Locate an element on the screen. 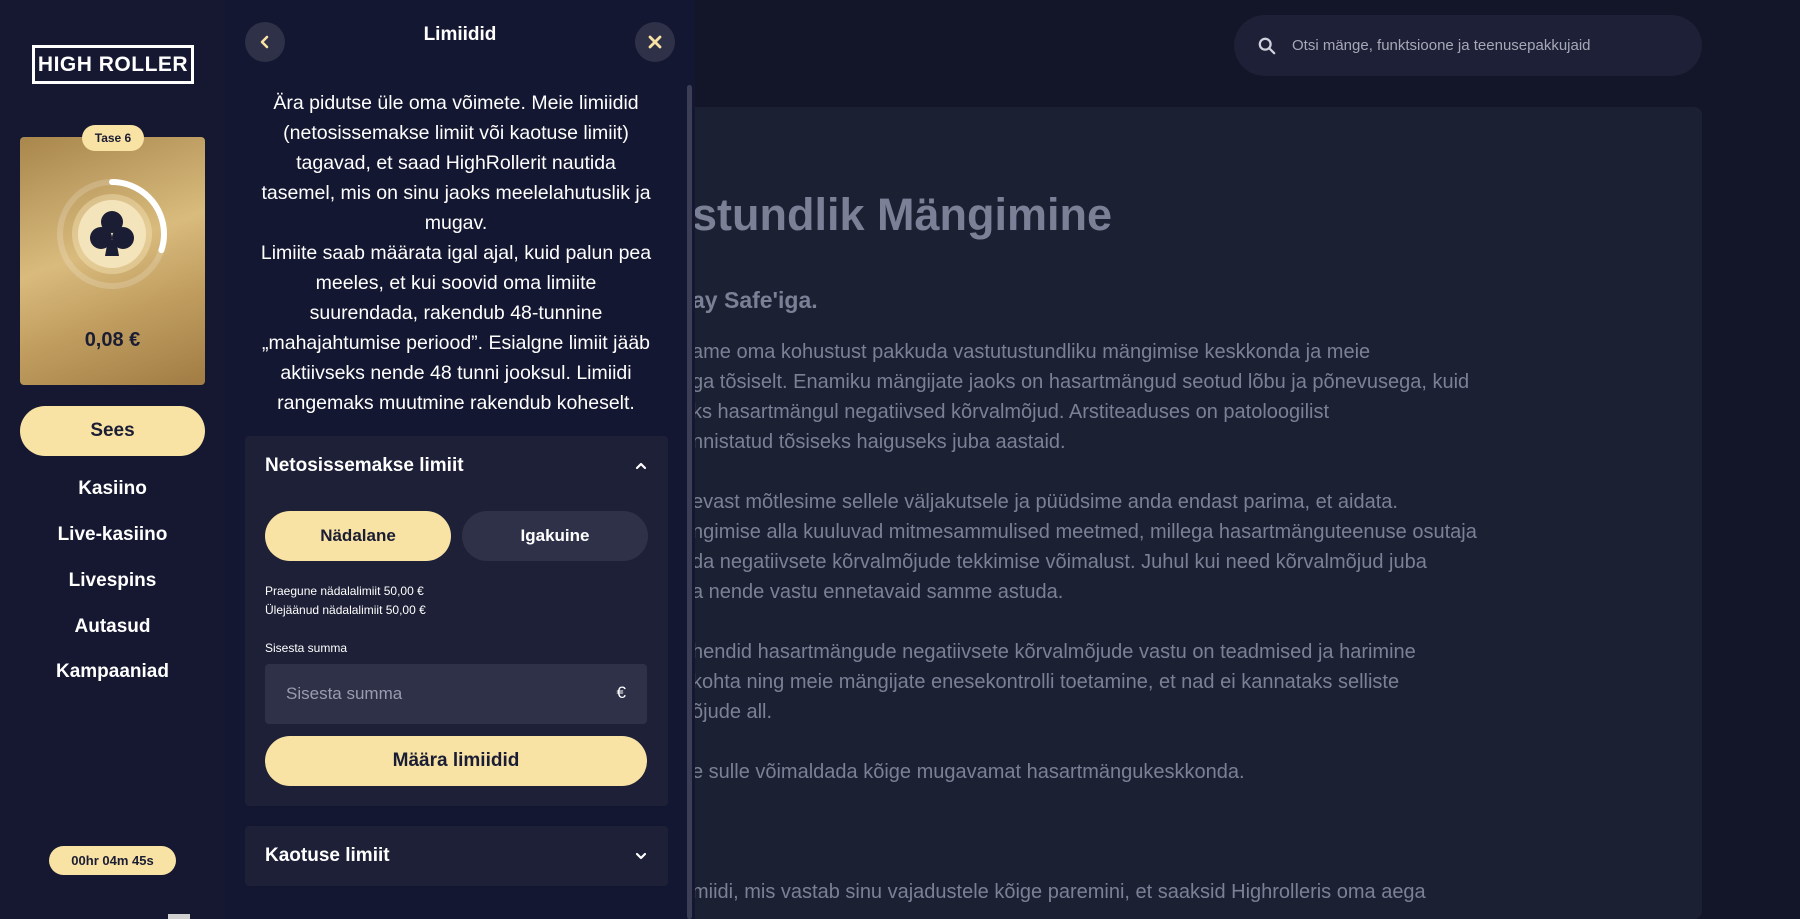  period-monthly-button: Igakuine is located at coordinates (555, 536).